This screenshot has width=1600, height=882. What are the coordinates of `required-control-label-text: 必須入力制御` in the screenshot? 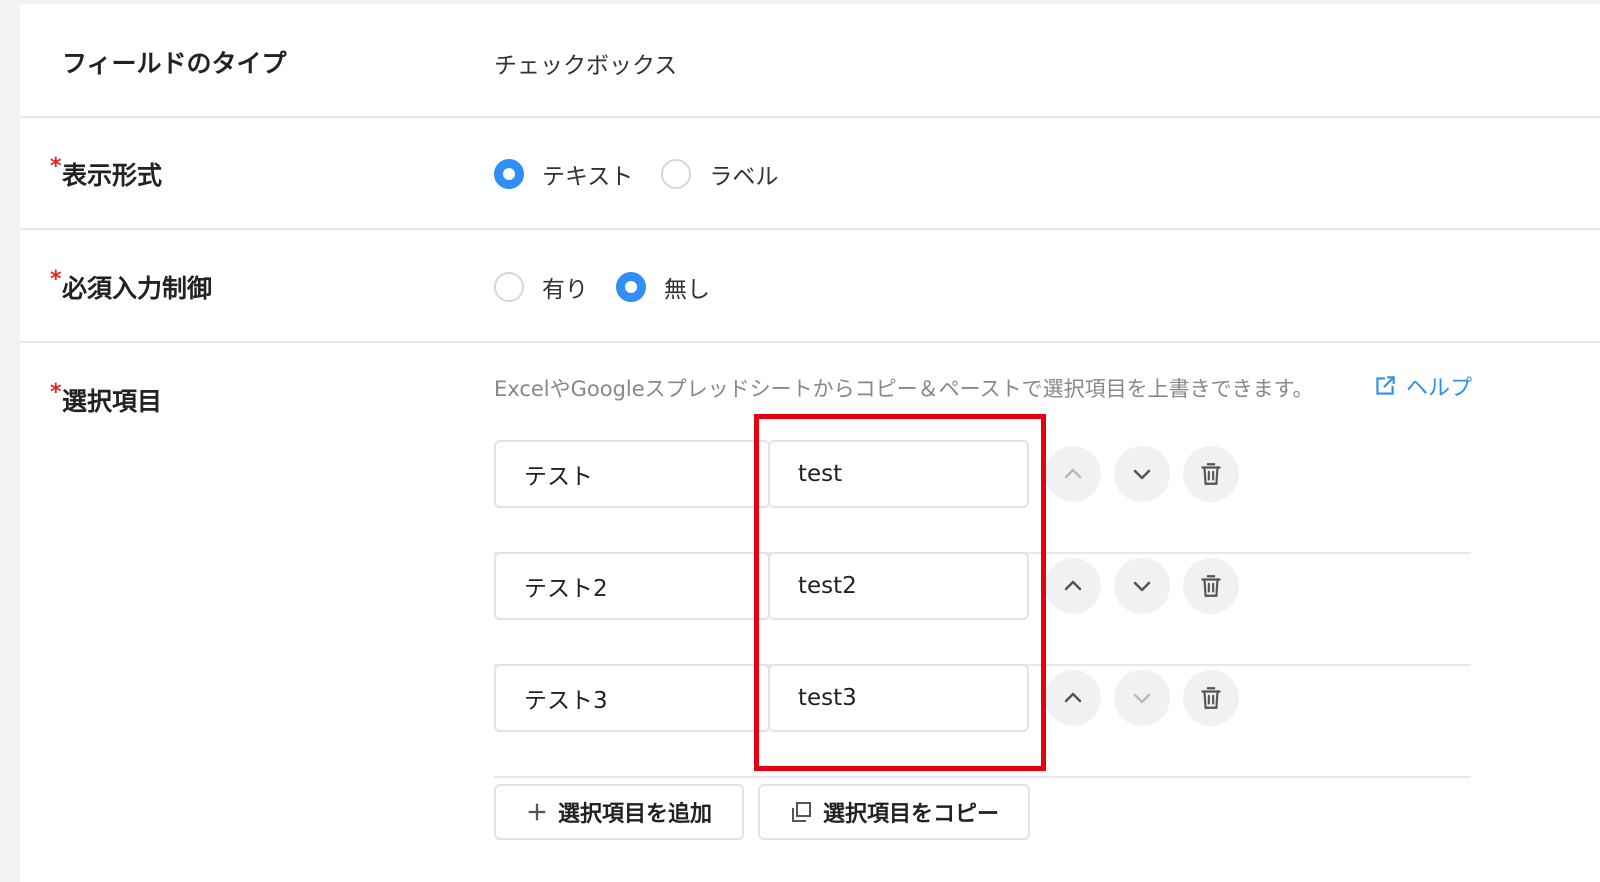 It's located at (137, 288).